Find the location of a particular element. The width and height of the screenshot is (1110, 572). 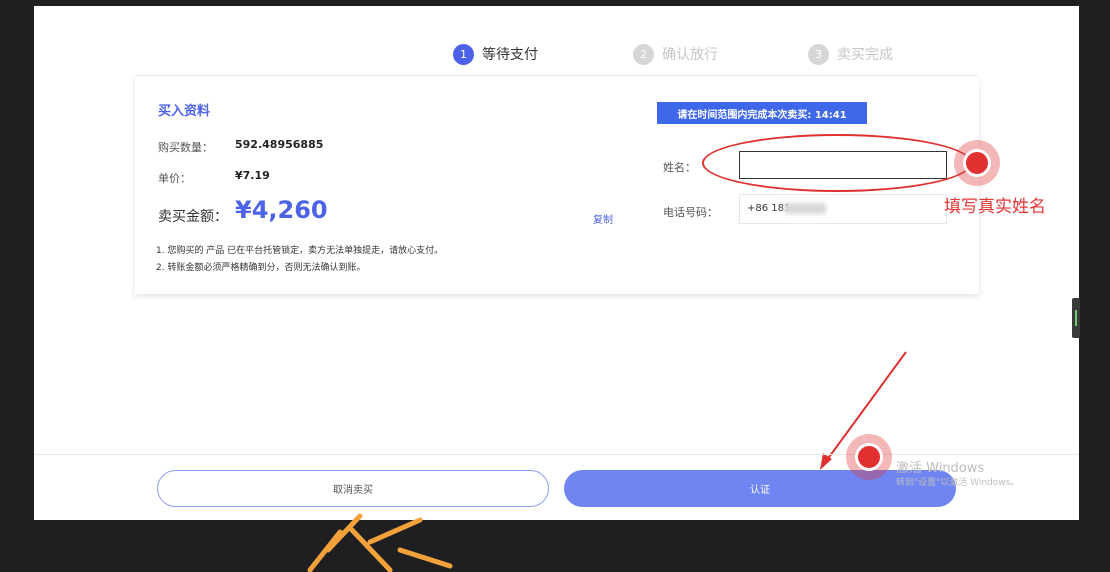

unit-price-value: ¥7.19 is located at coordinates (252, 175).